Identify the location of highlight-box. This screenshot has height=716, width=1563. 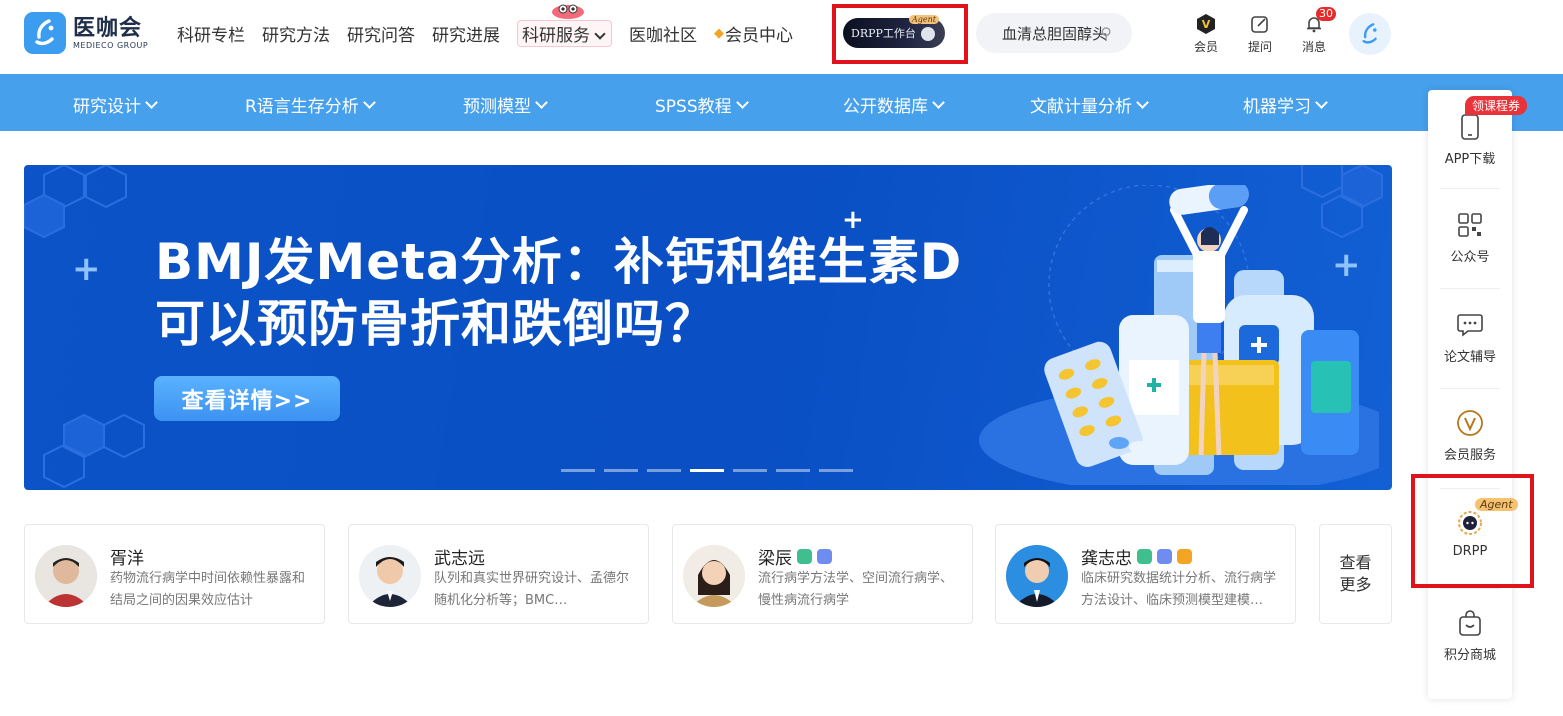
(1472, 531).